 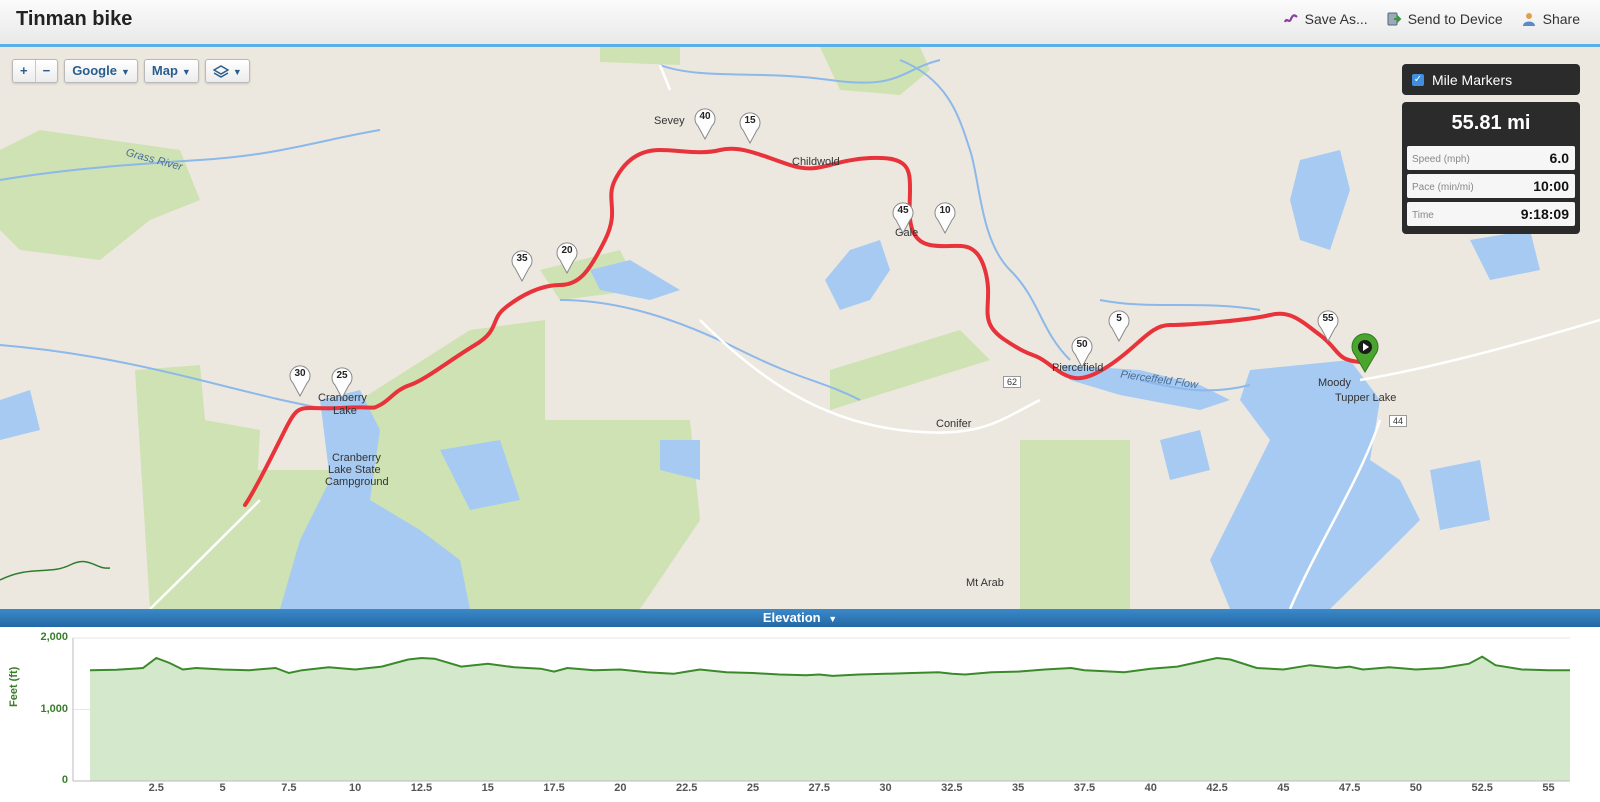 What do you see at coordinates (985, 583) in the screenshot?
I see `town-label-mt-arab: Mt Arab` at bounding box center [985, 583].